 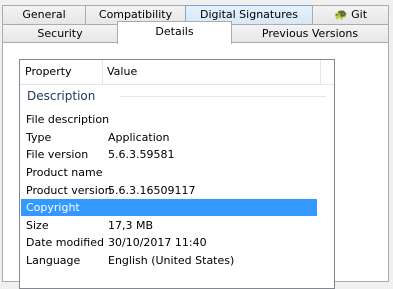 What do you see at coordinates (68, 119) in the screenshot?
I see `property-name: File description` at bounding box center [68, 119].